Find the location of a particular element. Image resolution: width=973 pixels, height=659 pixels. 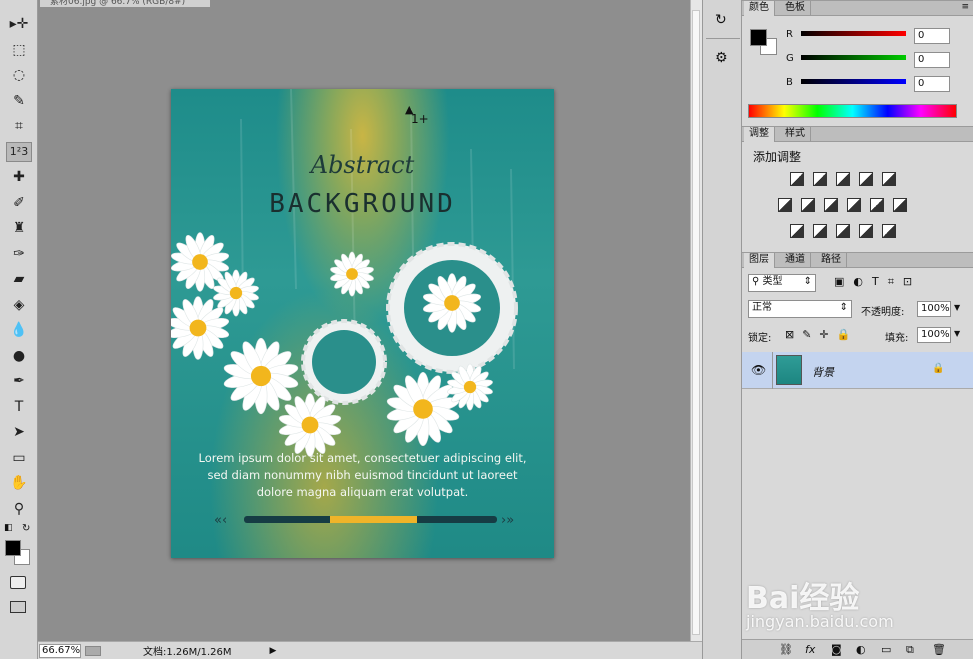

channel-mixer-adjust-icon is located at coordinates (877, 205).